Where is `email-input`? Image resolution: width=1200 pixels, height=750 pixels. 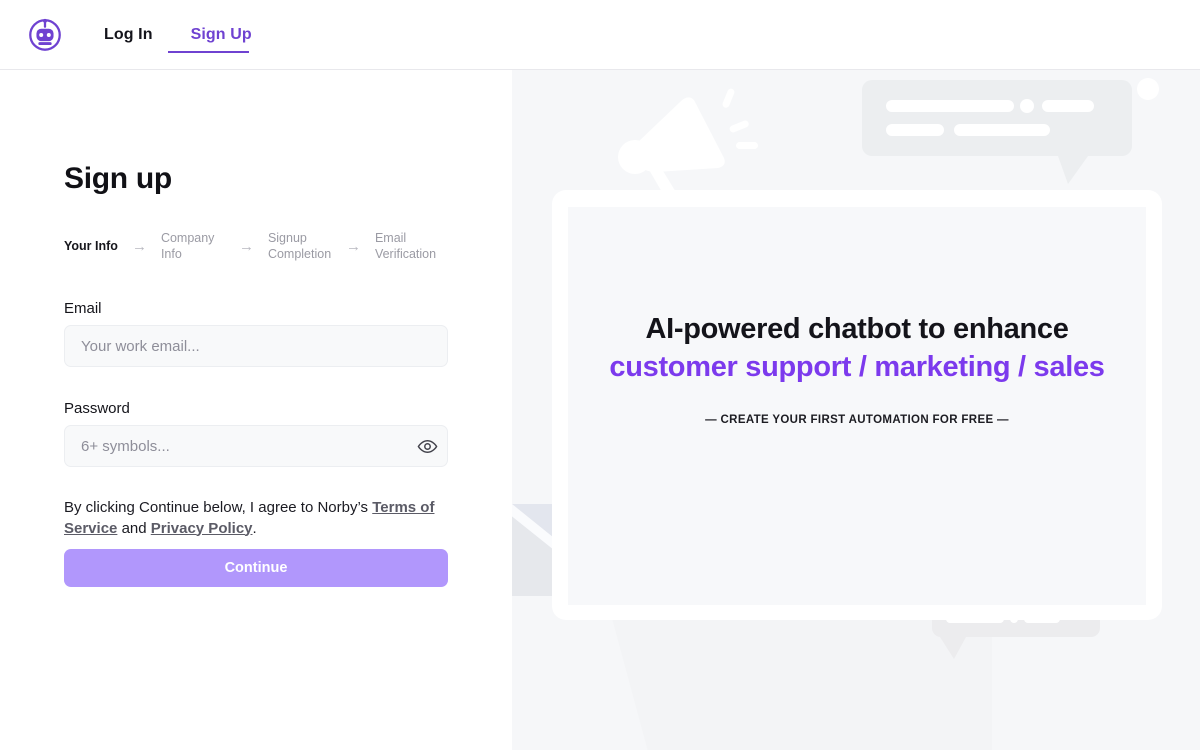 email-input is located at coordinates (256, 346).